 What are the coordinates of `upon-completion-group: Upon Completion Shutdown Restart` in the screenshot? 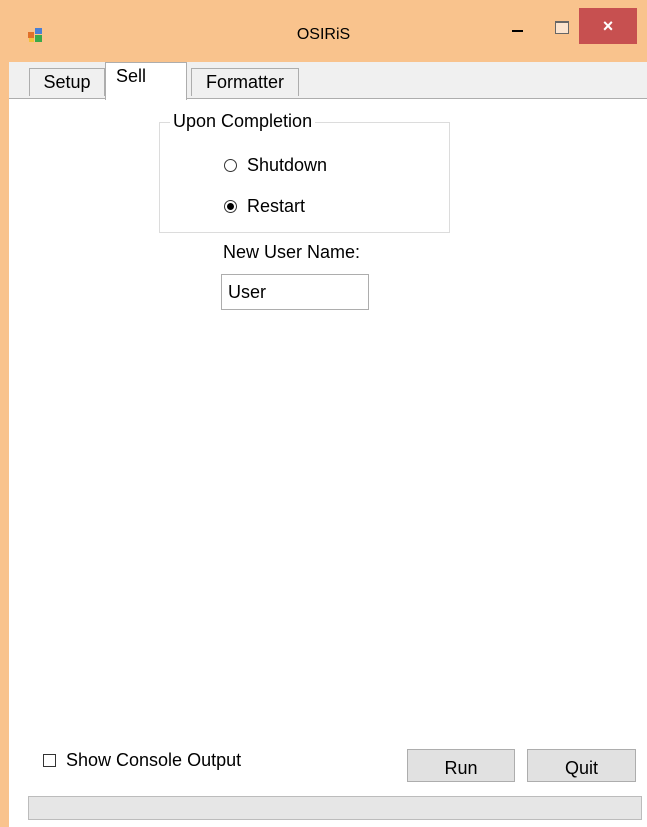 It's located at (304, 172).